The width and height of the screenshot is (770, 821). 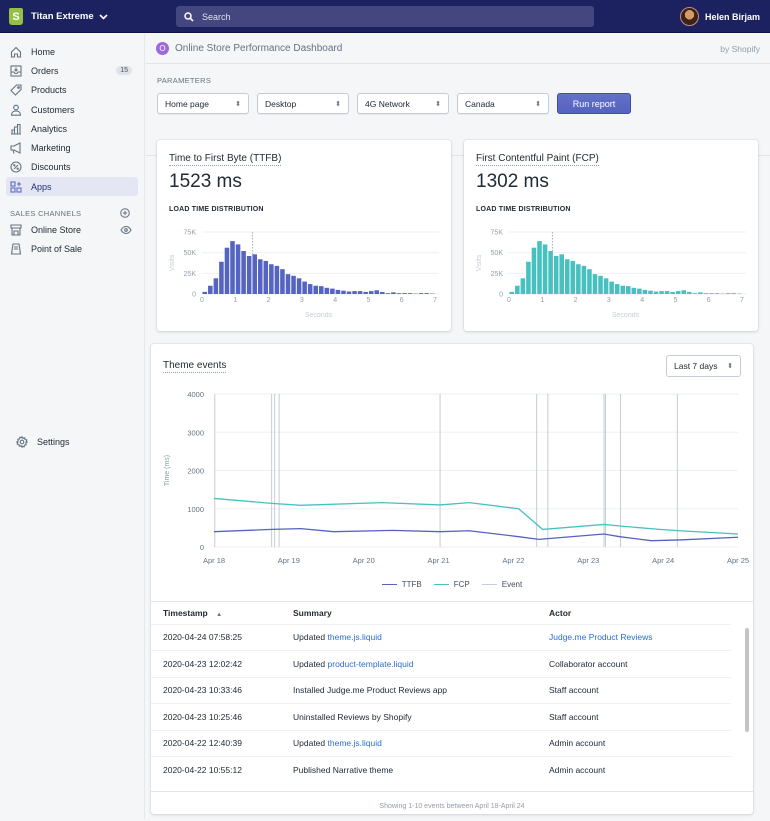 What do you see at coordinates (352, 717) in the screenshot?
I see `summary-action: Uninstalled Reviews by Shopify` at bounding box center [352, 717].